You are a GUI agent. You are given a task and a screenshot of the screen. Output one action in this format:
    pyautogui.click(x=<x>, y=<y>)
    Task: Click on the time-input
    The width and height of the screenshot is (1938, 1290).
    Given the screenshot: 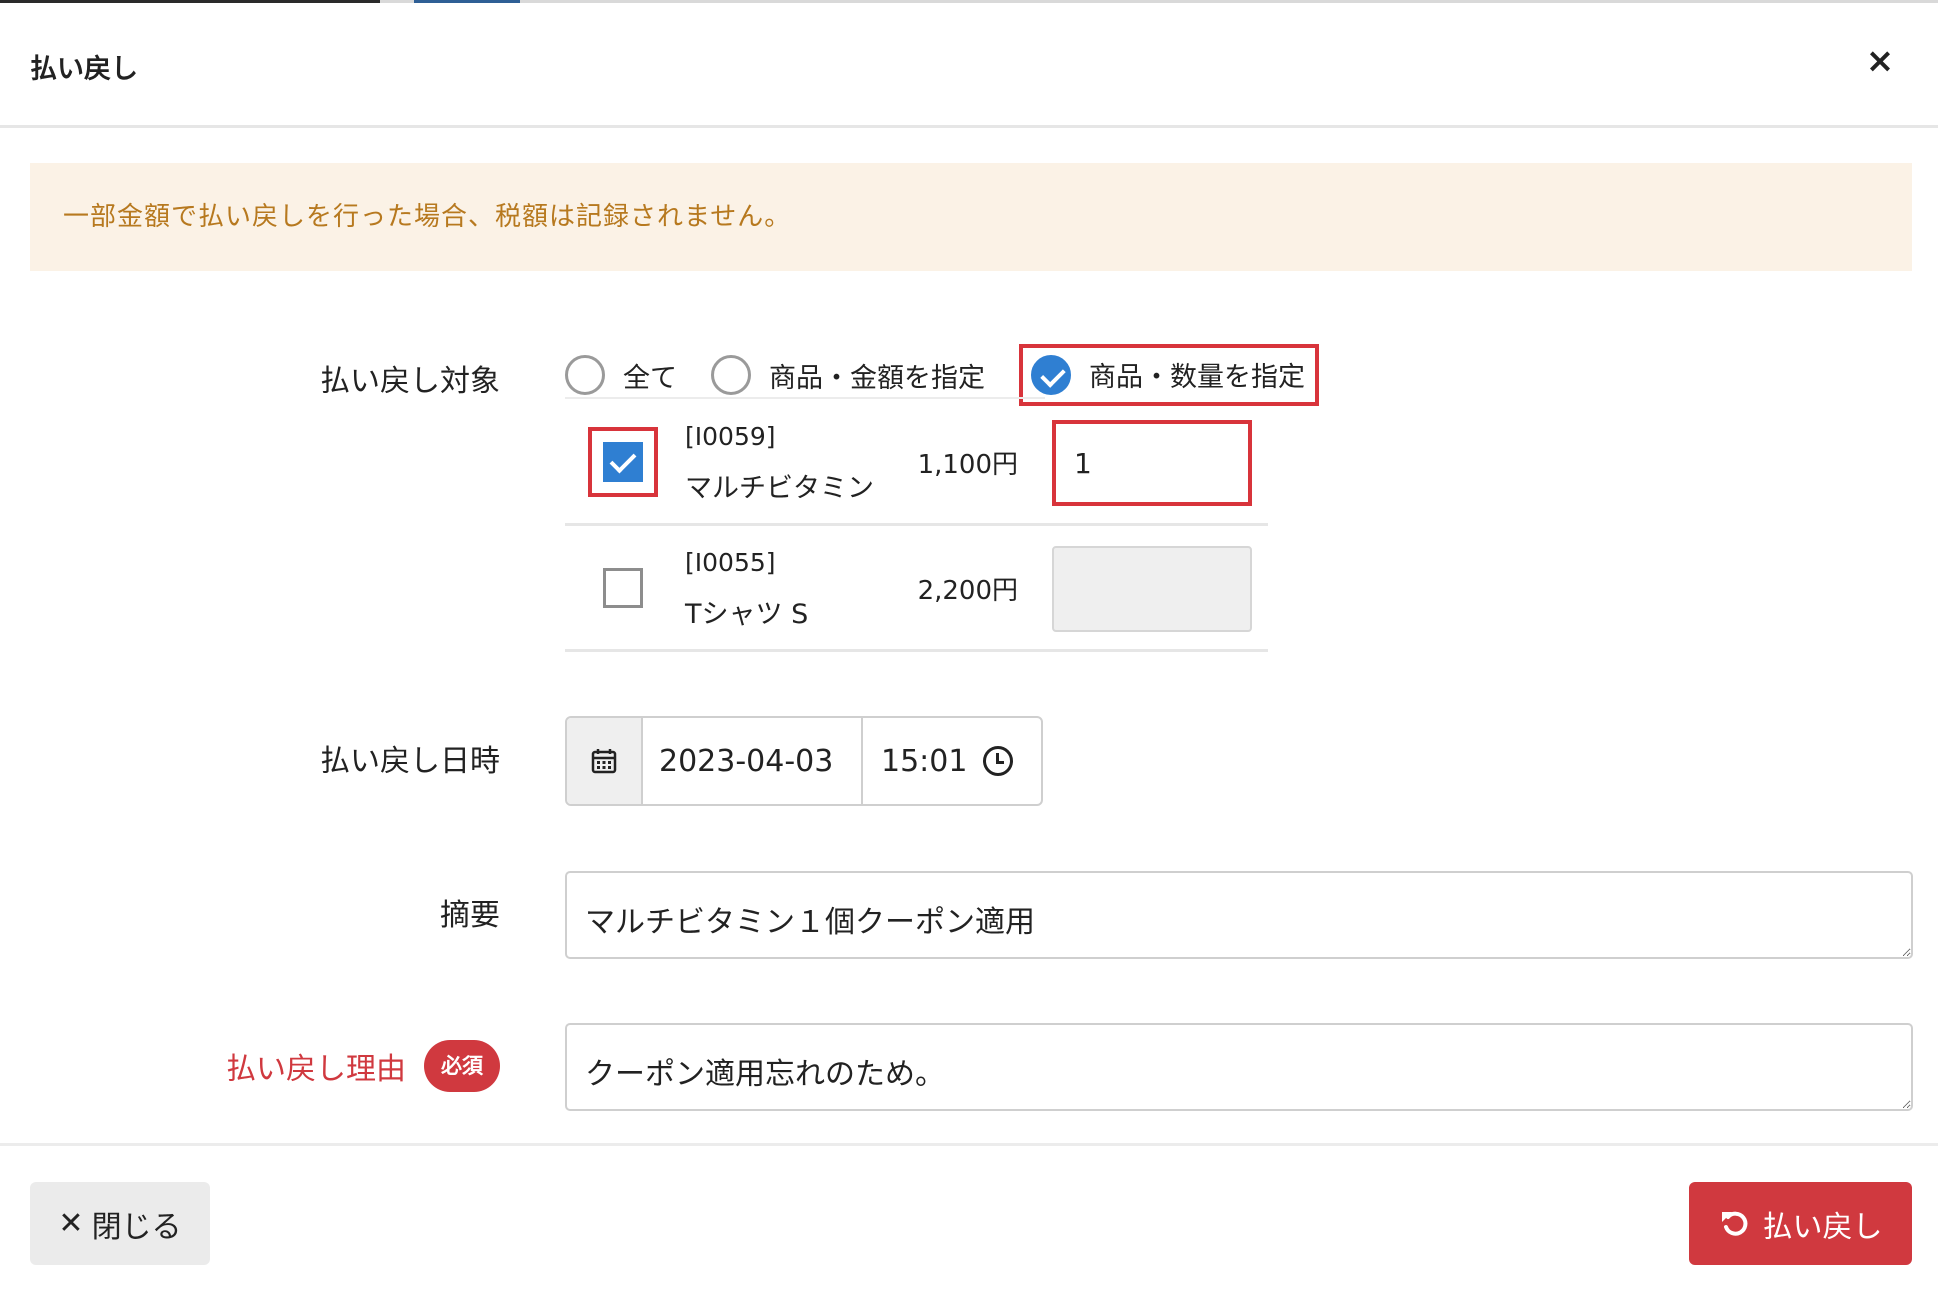 What is the action you would take?
    pyautogui.click(x=929, y=761)
    